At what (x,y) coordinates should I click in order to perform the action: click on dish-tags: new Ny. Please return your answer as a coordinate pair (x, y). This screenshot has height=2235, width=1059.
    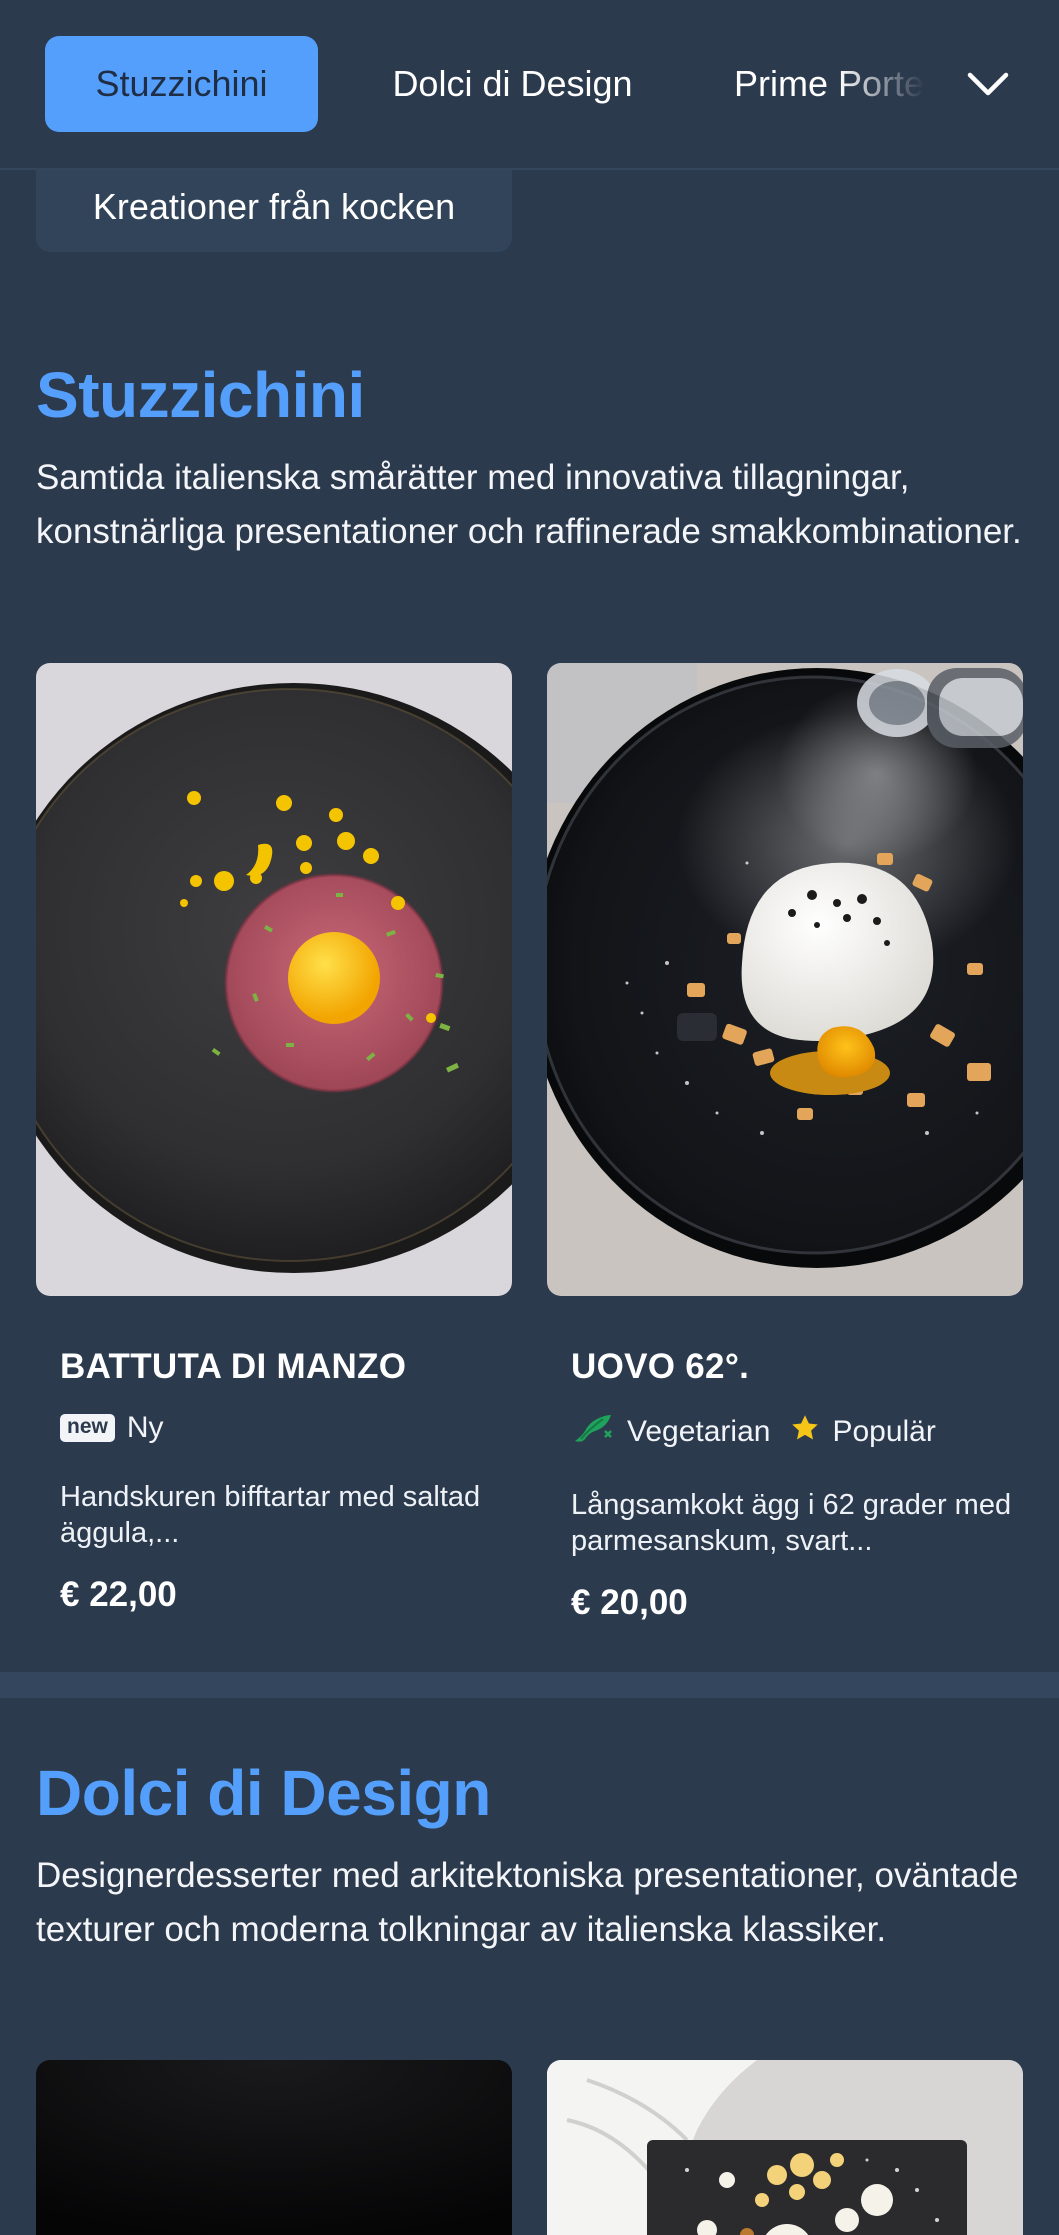
    Looking at the image, I should click on (298, 1428).